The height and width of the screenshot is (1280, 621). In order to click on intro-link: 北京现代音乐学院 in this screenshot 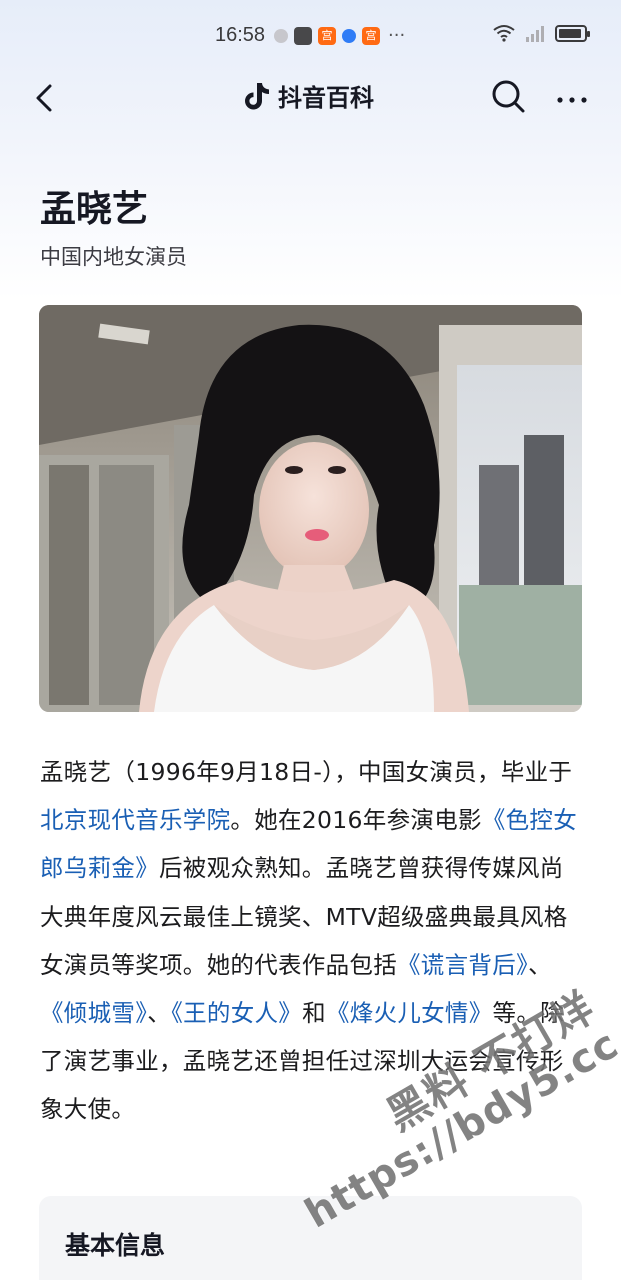, I will do `click(135, 820)`.